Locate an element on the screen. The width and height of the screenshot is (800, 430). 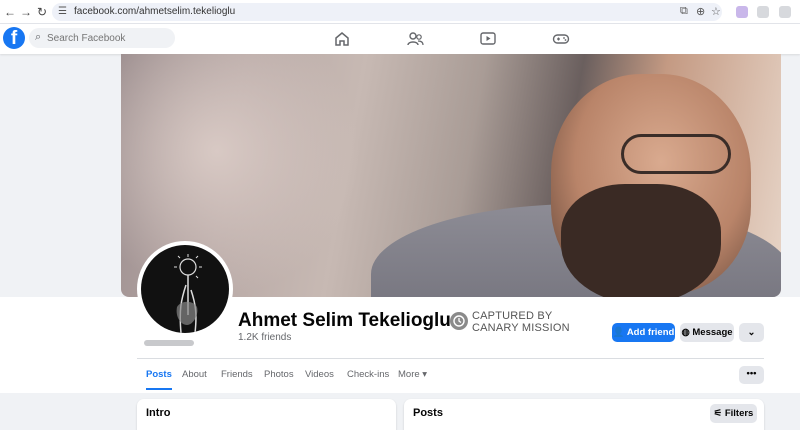
avatar is located at coordinates (185, 289).